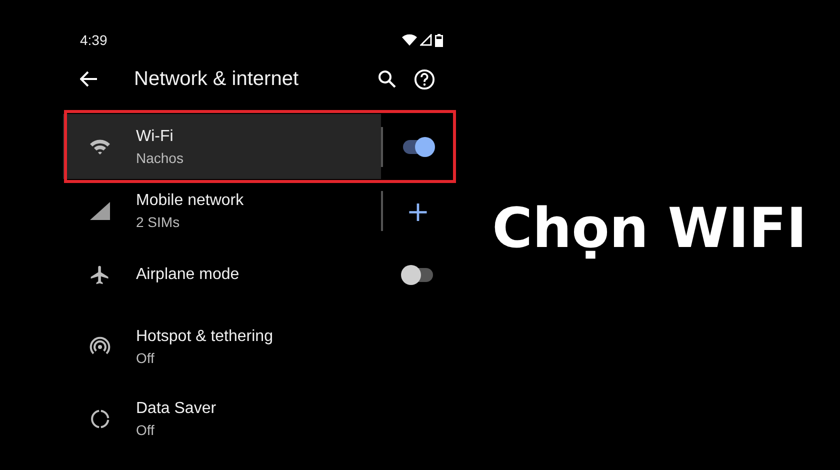 The width and height of the screenshot is (840, 470). What do you see at coordinates (190, 201) in the screenshot?
I see `item-title: Mobile network` at bounding box center [190, 201].